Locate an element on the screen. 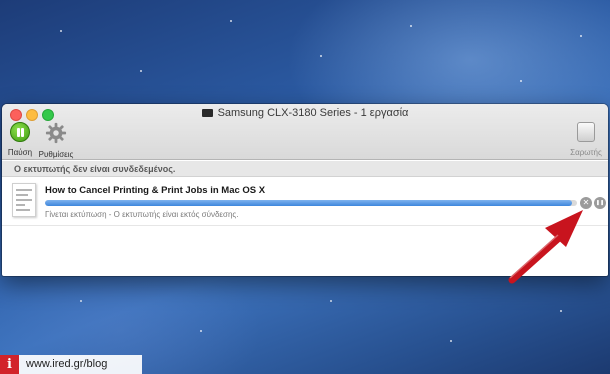  supply-icon is located at coordinates (586, 132).